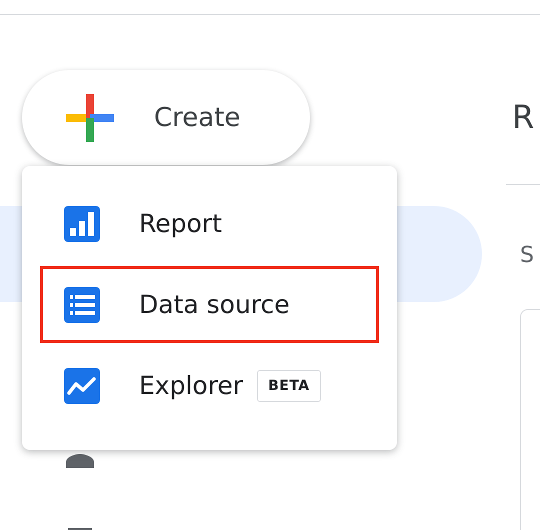 The width and height of the screenshot is (540, 530). Describe the element at coordinates (166, 117) in the screenshot. I see `create-button: Create` at that location.